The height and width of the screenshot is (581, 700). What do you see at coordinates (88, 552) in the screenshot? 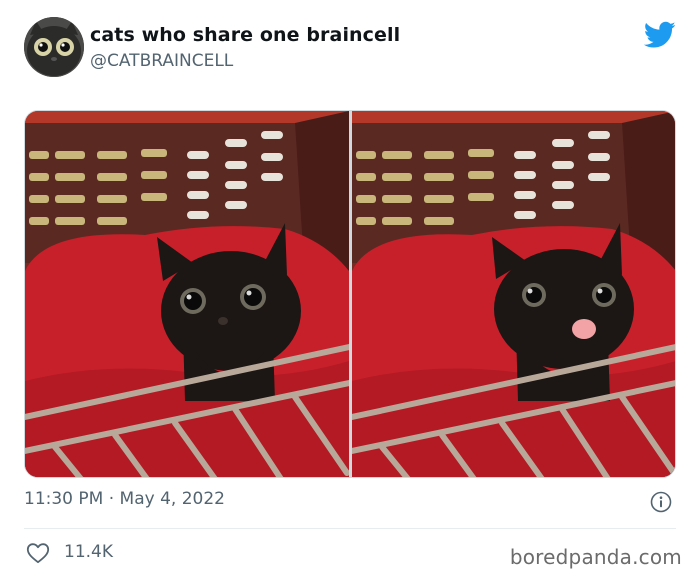
I see `like-count: 11.4K` at bounding box center [88, 552].